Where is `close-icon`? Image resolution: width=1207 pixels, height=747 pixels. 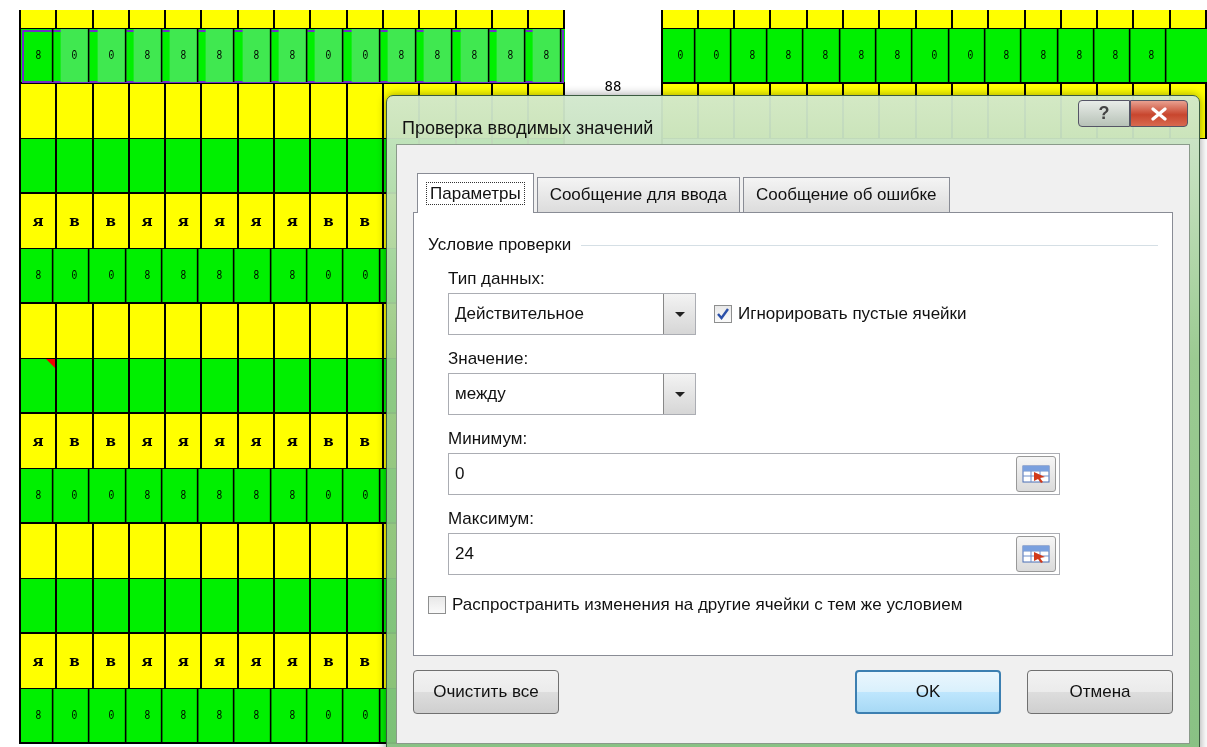
close-icon is located at coordinates (1159, 113).